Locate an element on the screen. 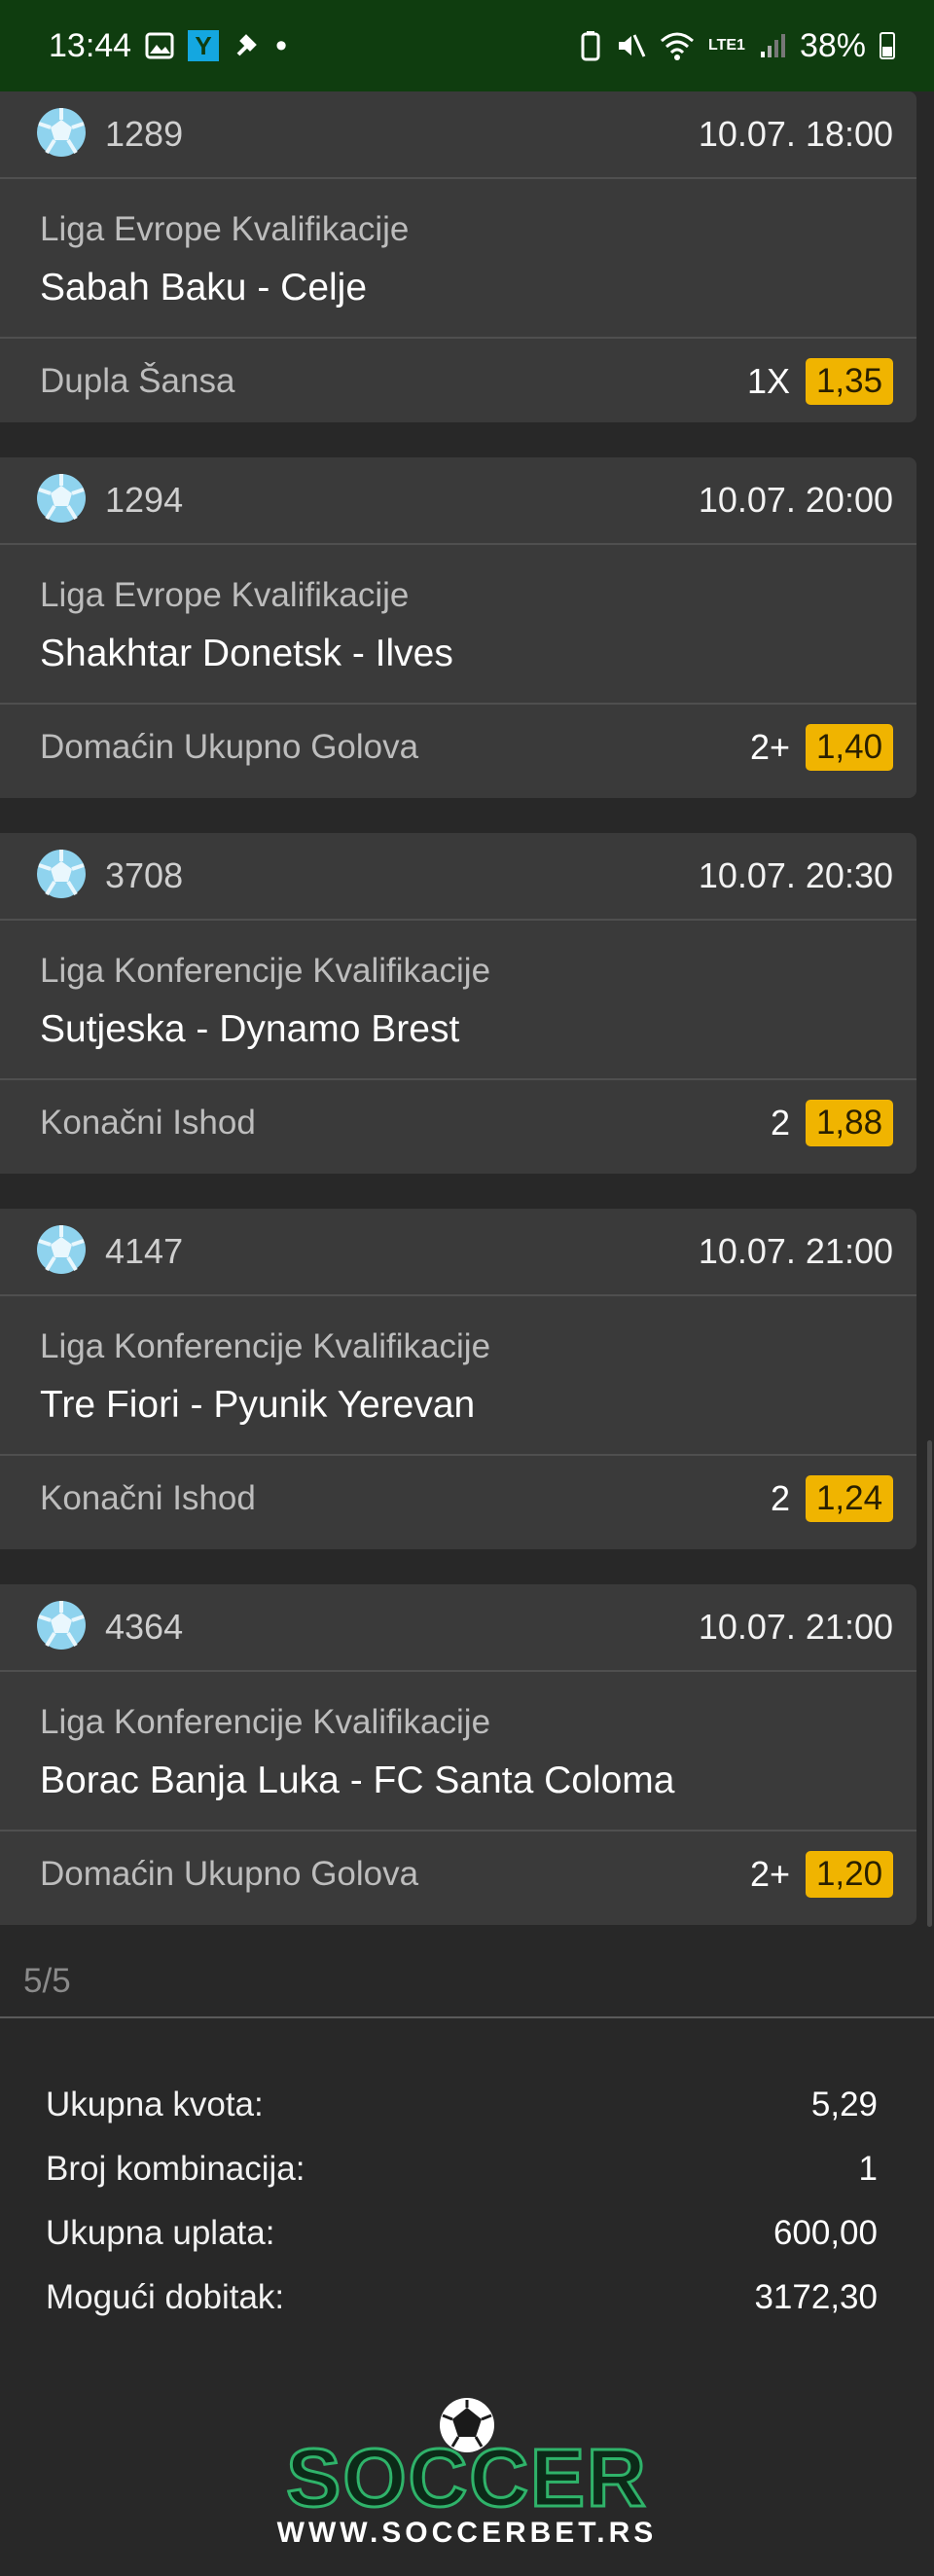 The height and width of the screenshot is (2576, 934). logo-brand: SOCCER is located at coordinates (466, 2477).